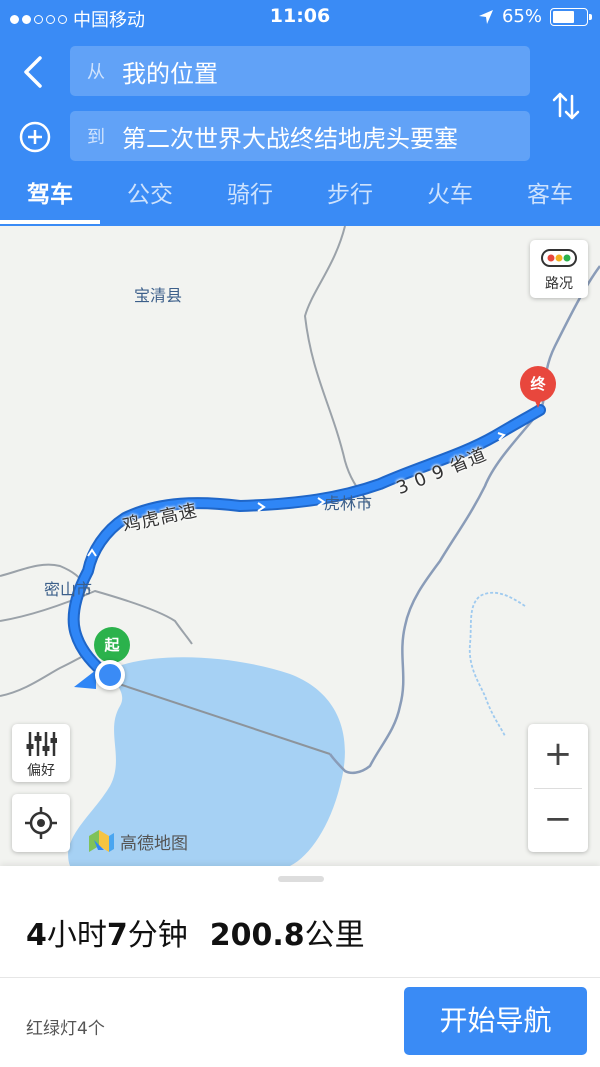 The image size is (600, 1067). I want to click on start-navigation-button: 开始导航, so click(495, 1021).